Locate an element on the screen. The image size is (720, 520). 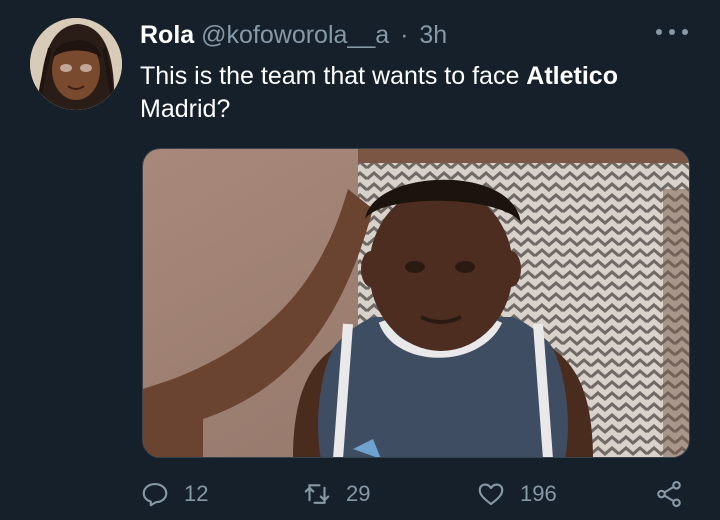
share-button is located at coordinates (676, 494).